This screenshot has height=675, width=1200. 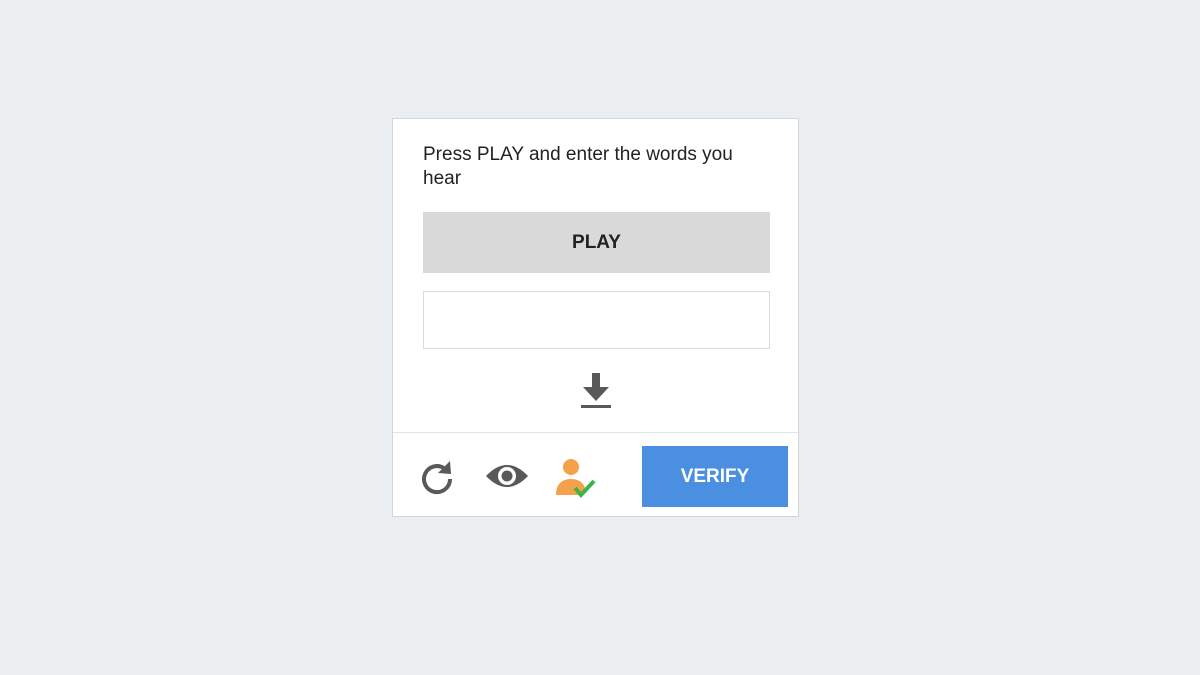 I want to click on person-check-icon, so click(x=576, y=479).